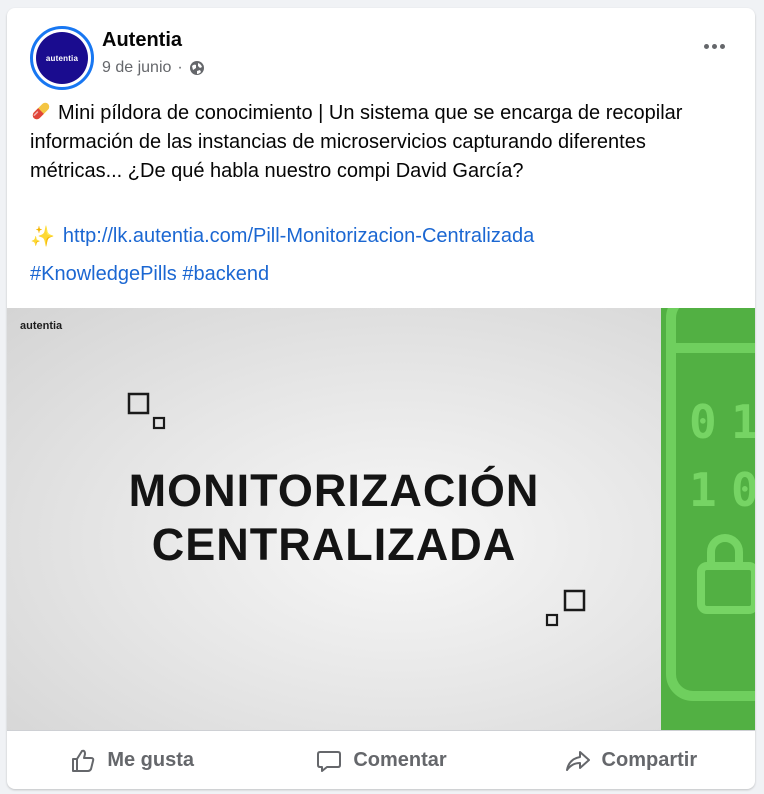 The width and height of the screenshot is (764, 794). I want to click on image-title: MONITORIZACIÓN CENTRALIZADA, so click(334, 518).